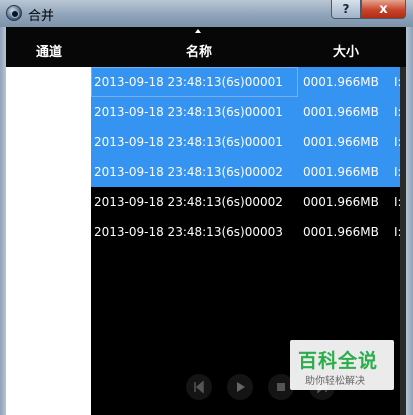 The height and width of the screenshot is (415, 413). I want to click on close-button: x, so click(383, 9).